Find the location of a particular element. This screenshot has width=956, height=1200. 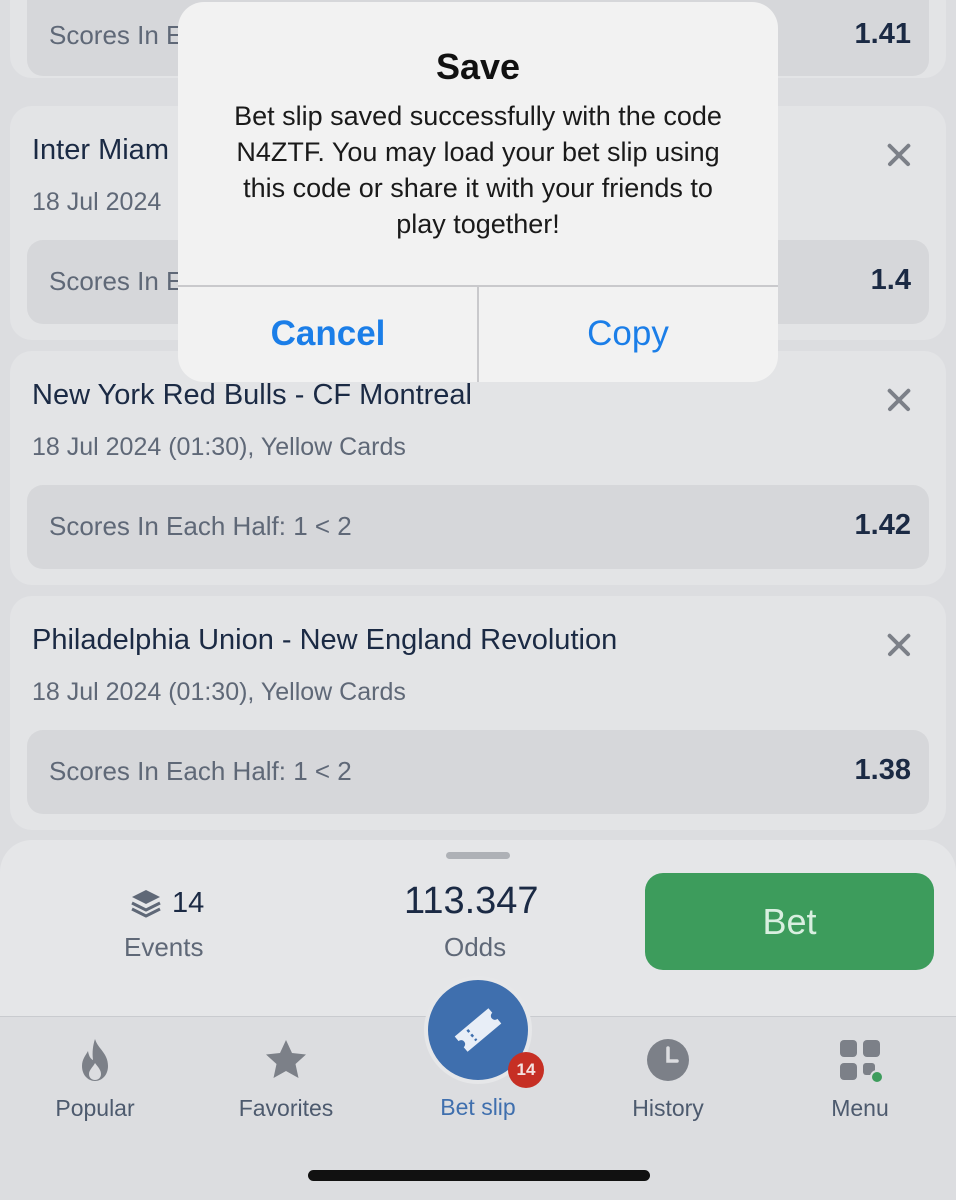

tab-menu-label: Menu is located at coordinates (860, 1108).